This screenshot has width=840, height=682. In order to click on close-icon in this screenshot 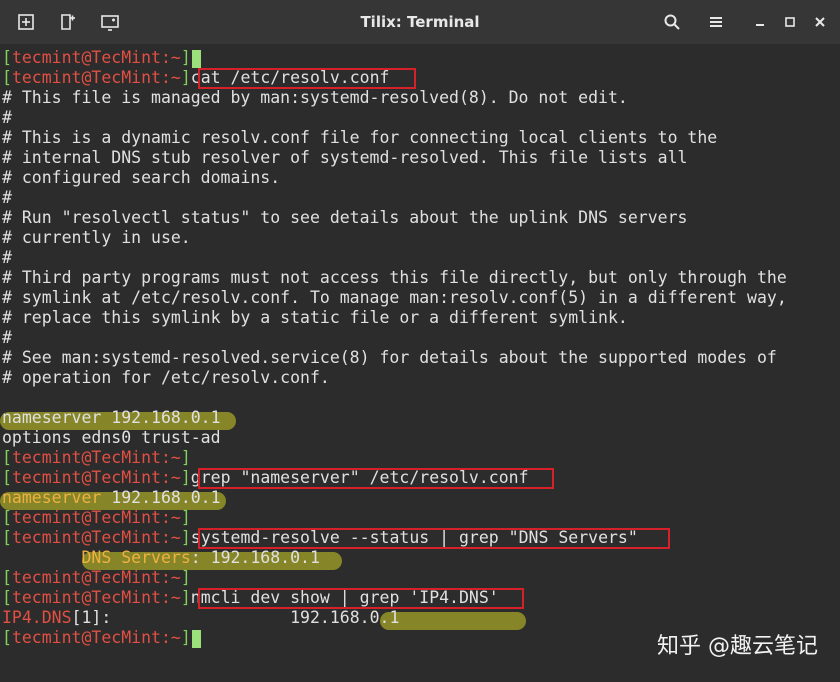, I will do `click(820, 22)`.